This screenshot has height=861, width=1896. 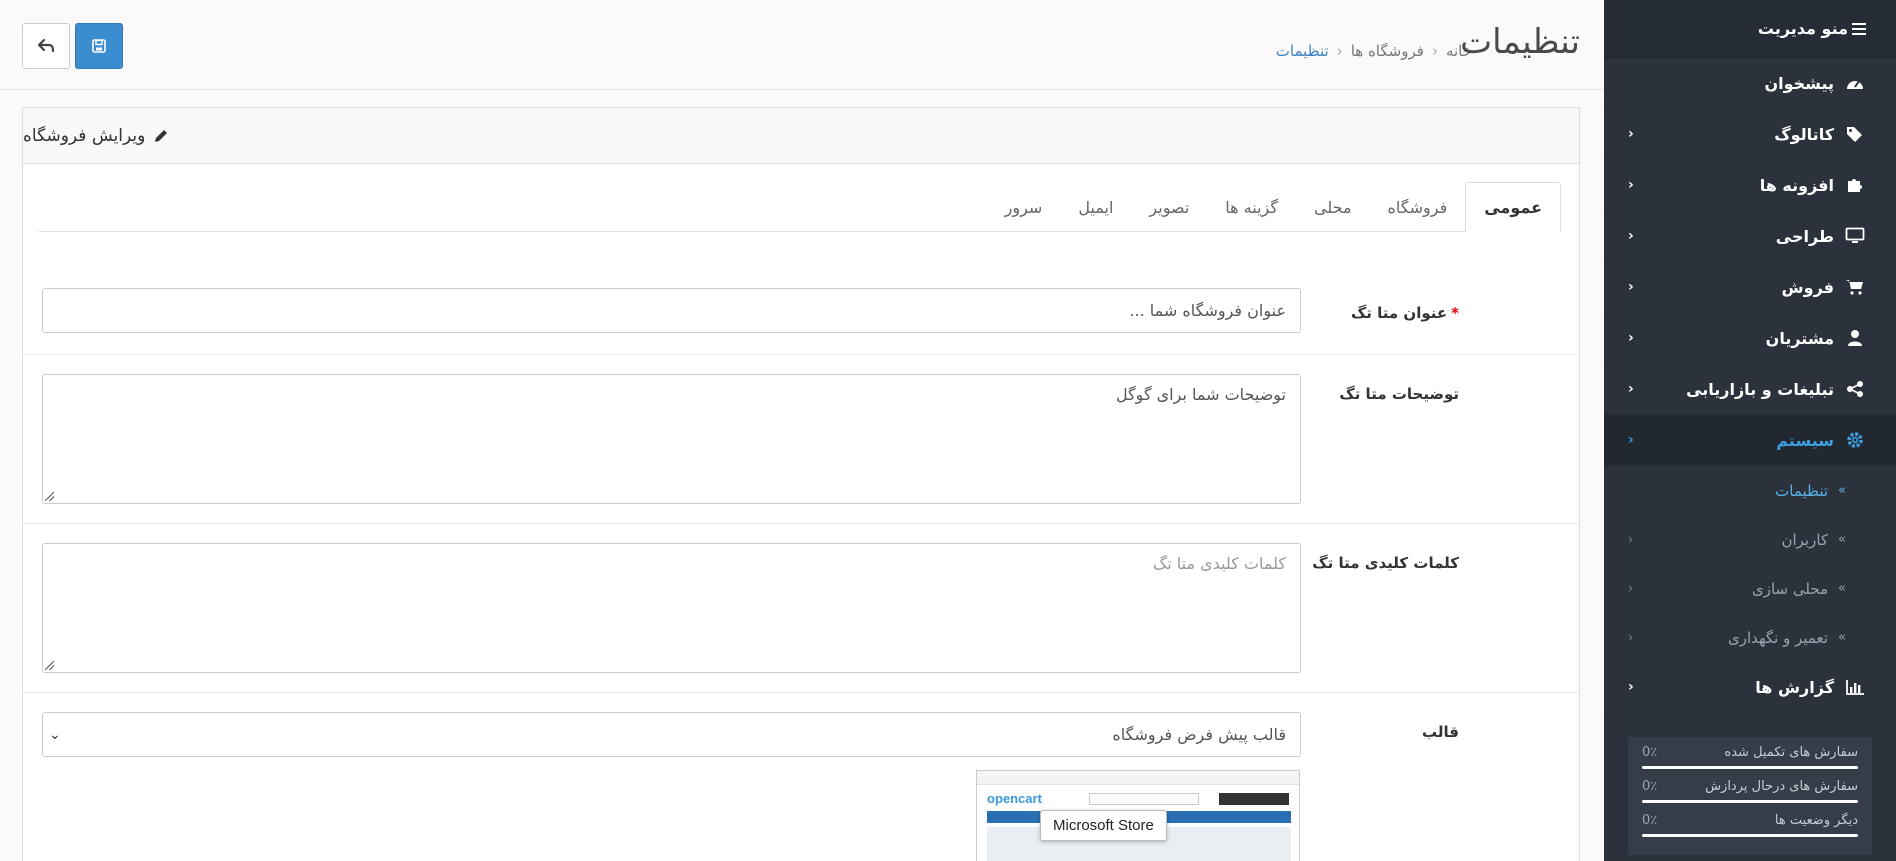 I want to click on tab-server: سرور, so click(x=1024, y=207).